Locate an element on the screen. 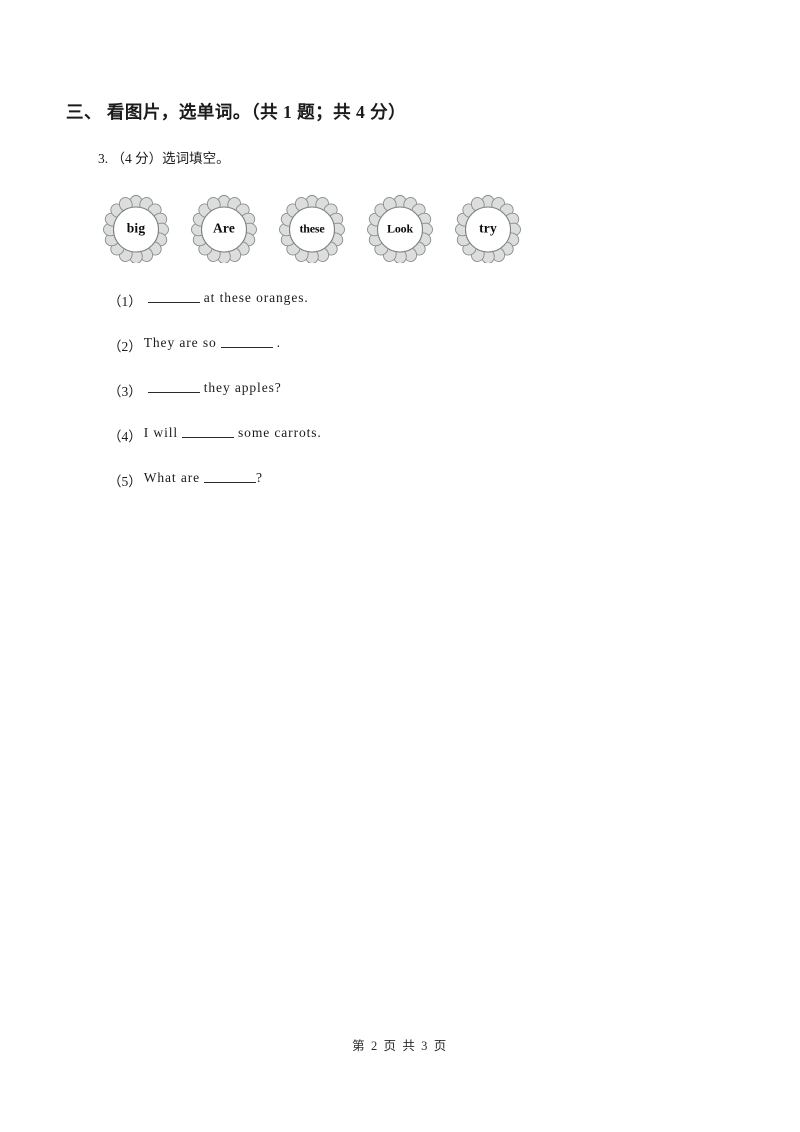  answer-item-5: （5） What are ? is located at coordinates (368, 492).